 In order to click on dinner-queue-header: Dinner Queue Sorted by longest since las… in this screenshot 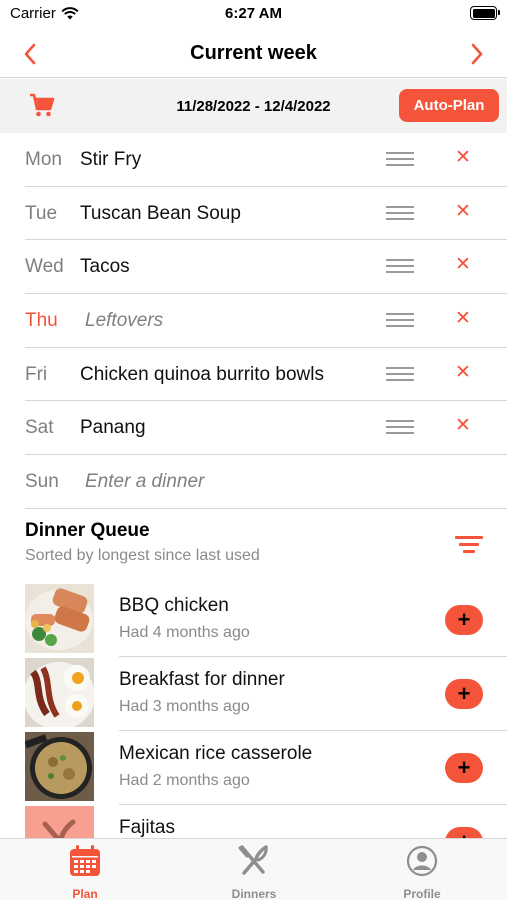, I will do `click(260, 542)`.